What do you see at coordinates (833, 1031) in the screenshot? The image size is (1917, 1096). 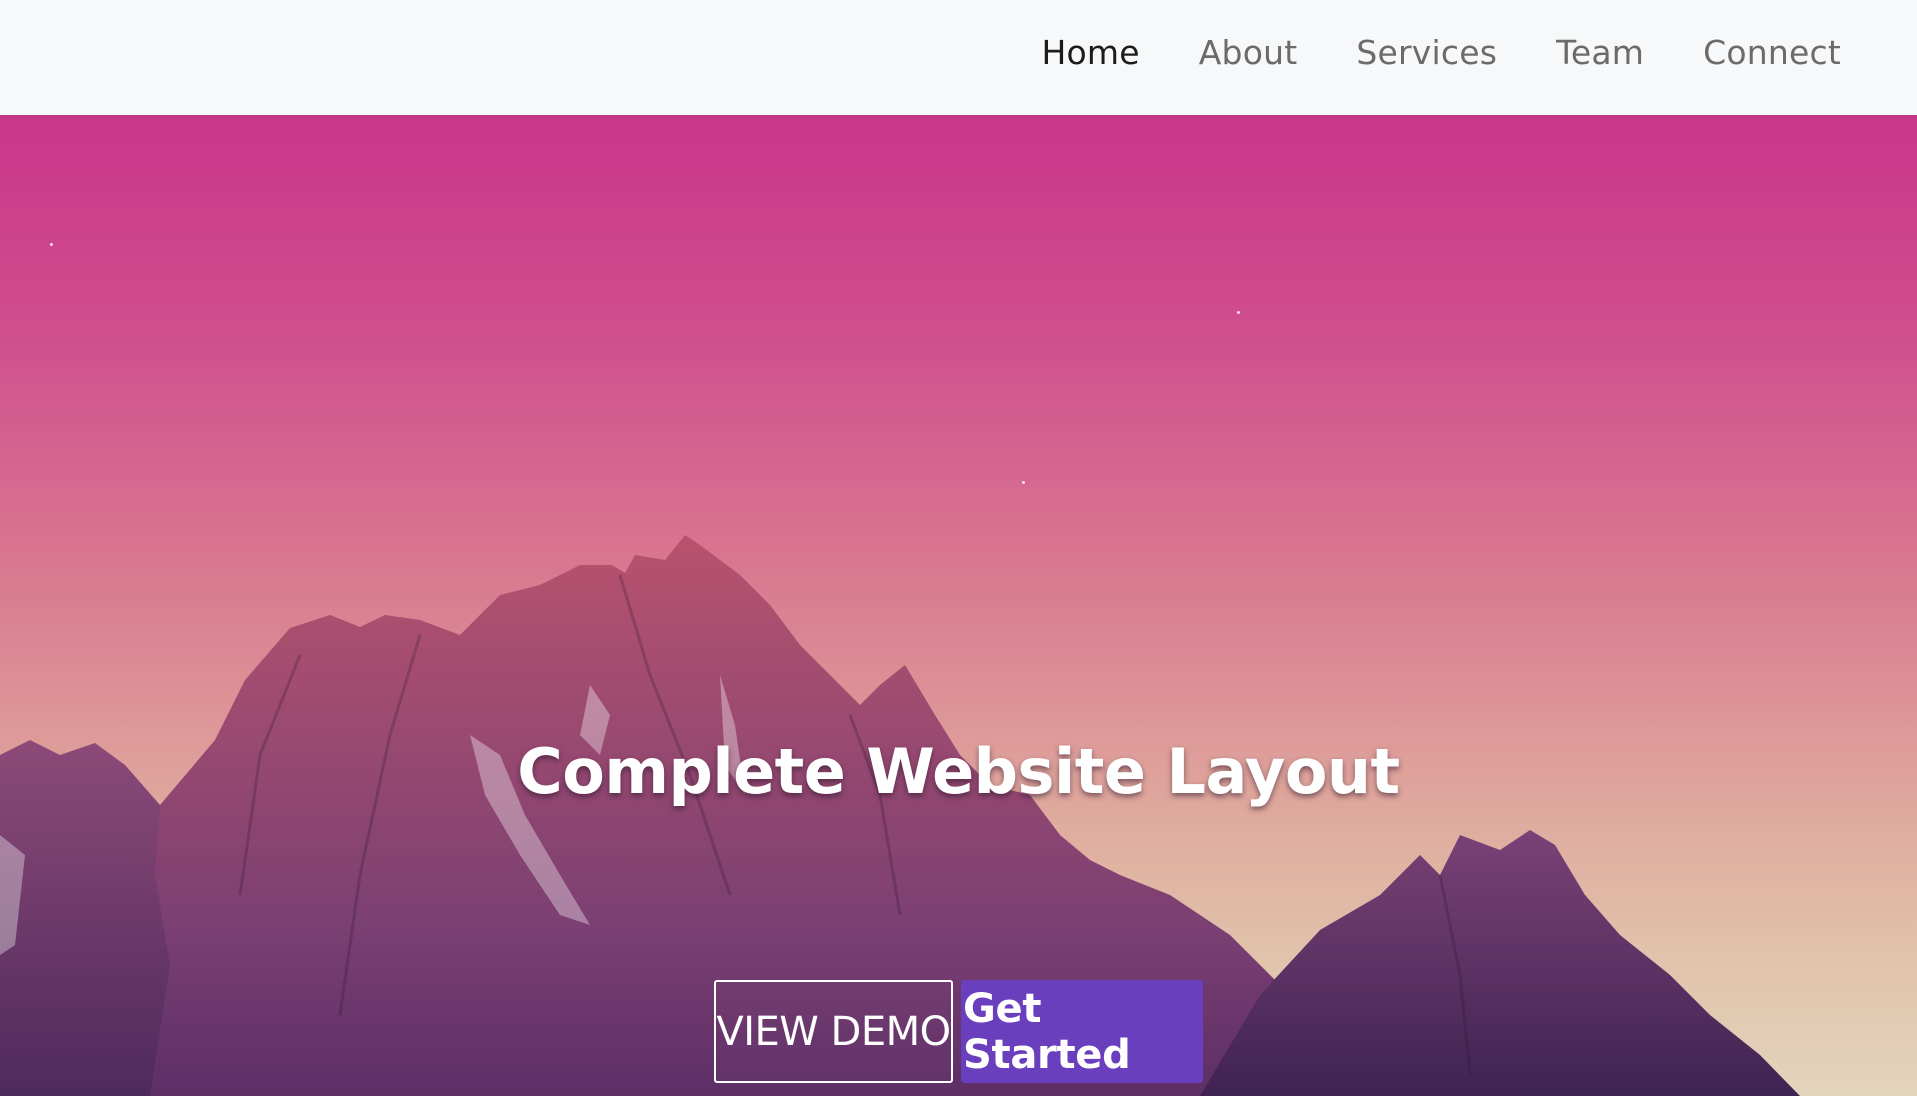 I see `view-demo-button: VIEW DEMO` at bounding box center [833, 1031].